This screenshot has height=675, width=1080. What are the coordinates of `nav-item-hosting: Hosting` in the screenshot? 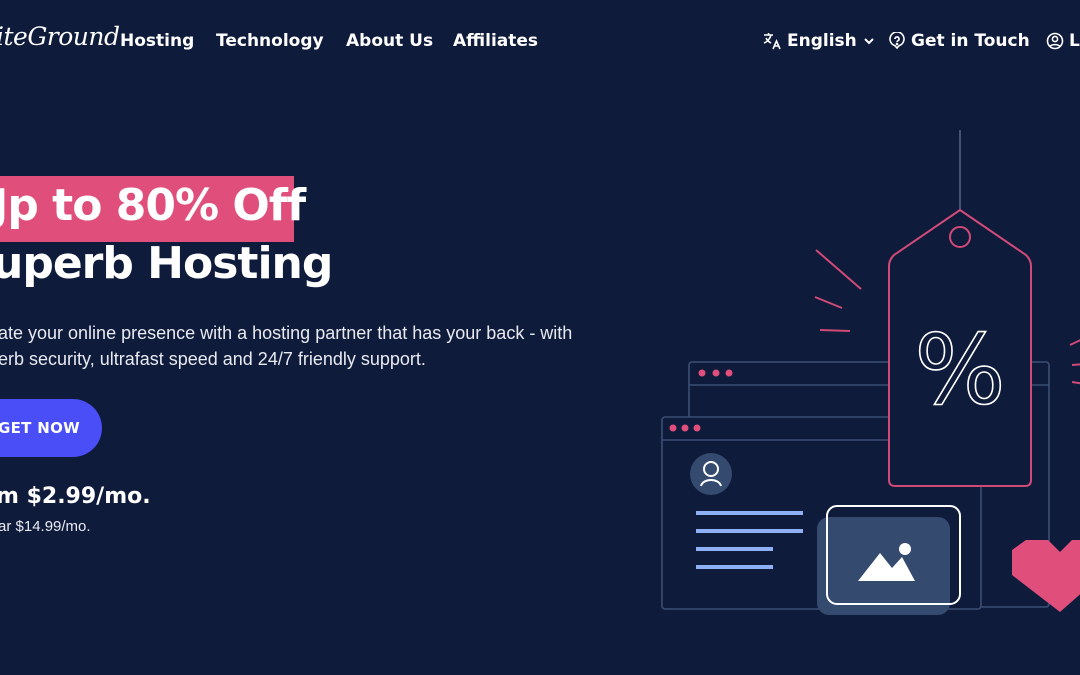 It's located at (157, 41).